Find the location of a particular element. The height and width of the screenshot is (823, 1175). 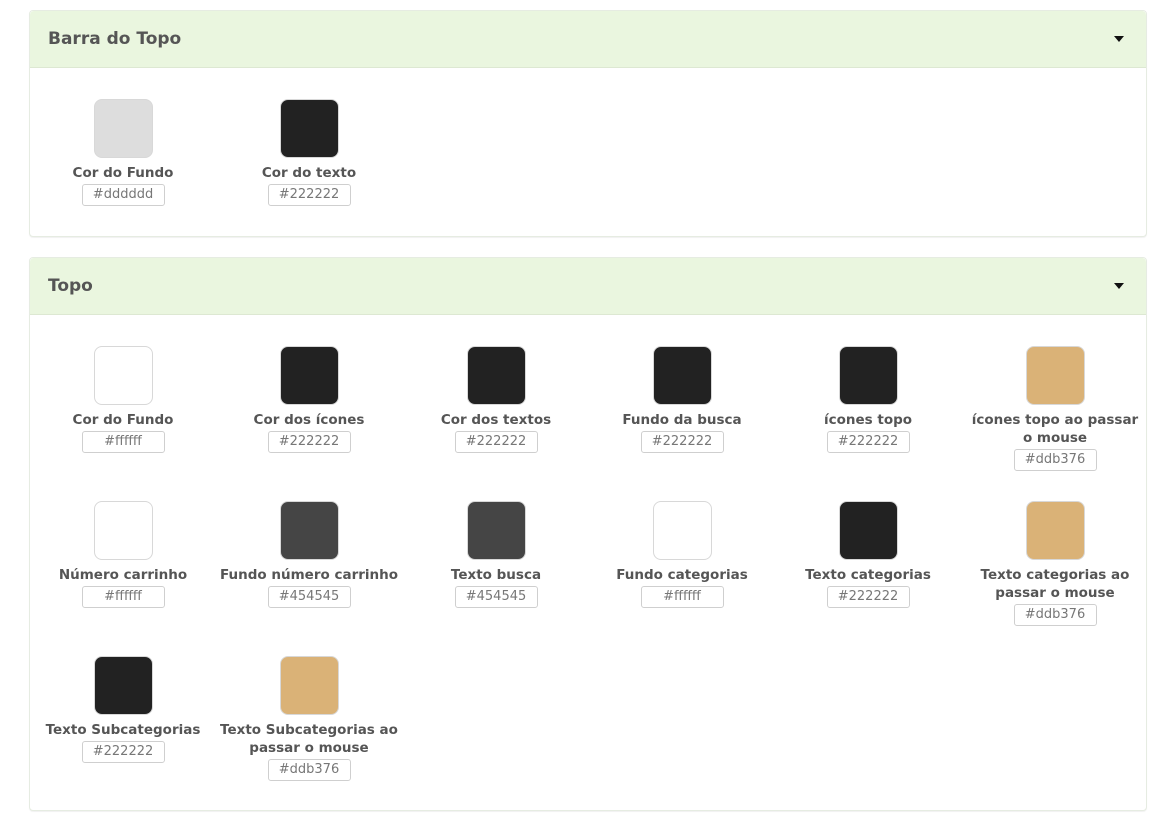

color-hex-field: #dddddd is located at coordinates (123, 195).